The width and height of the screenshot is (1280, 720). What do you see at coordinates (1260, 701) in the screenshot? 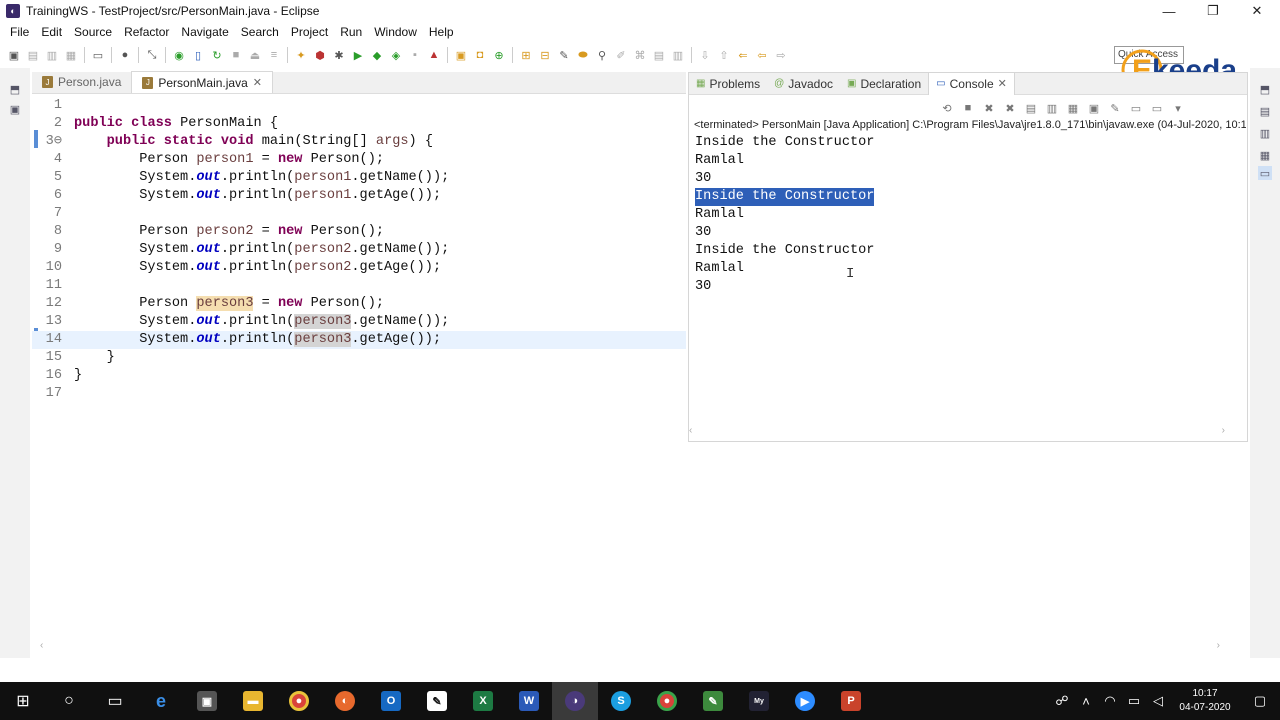
I see `notifications-icon: ▢` at bounding box center [1260, 701].